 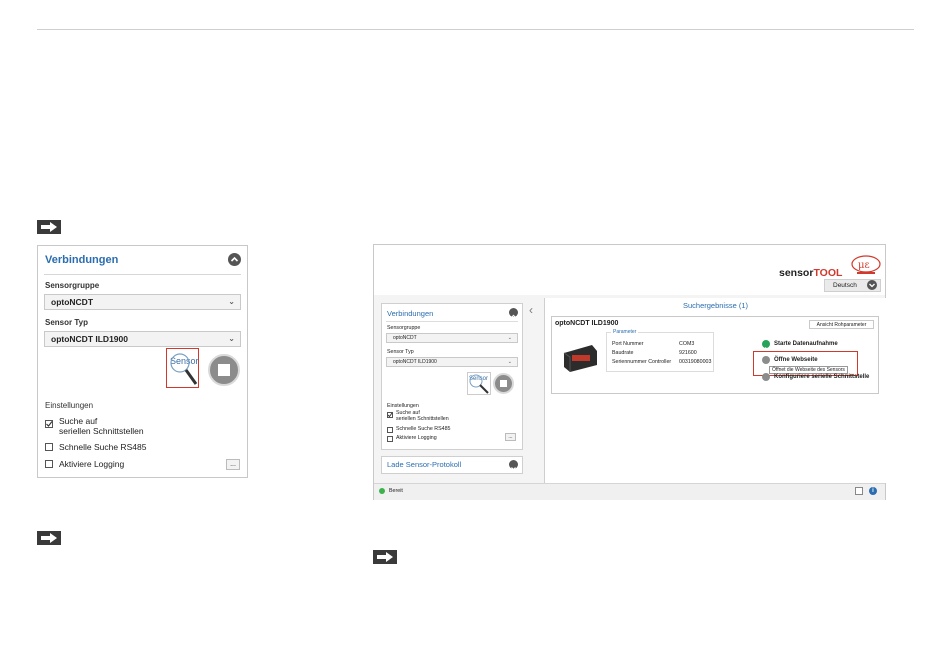 What do you see at coordinates (382, 491) in the screenshot?
I see `status-dot-icon` at bounding box center [382, 491].